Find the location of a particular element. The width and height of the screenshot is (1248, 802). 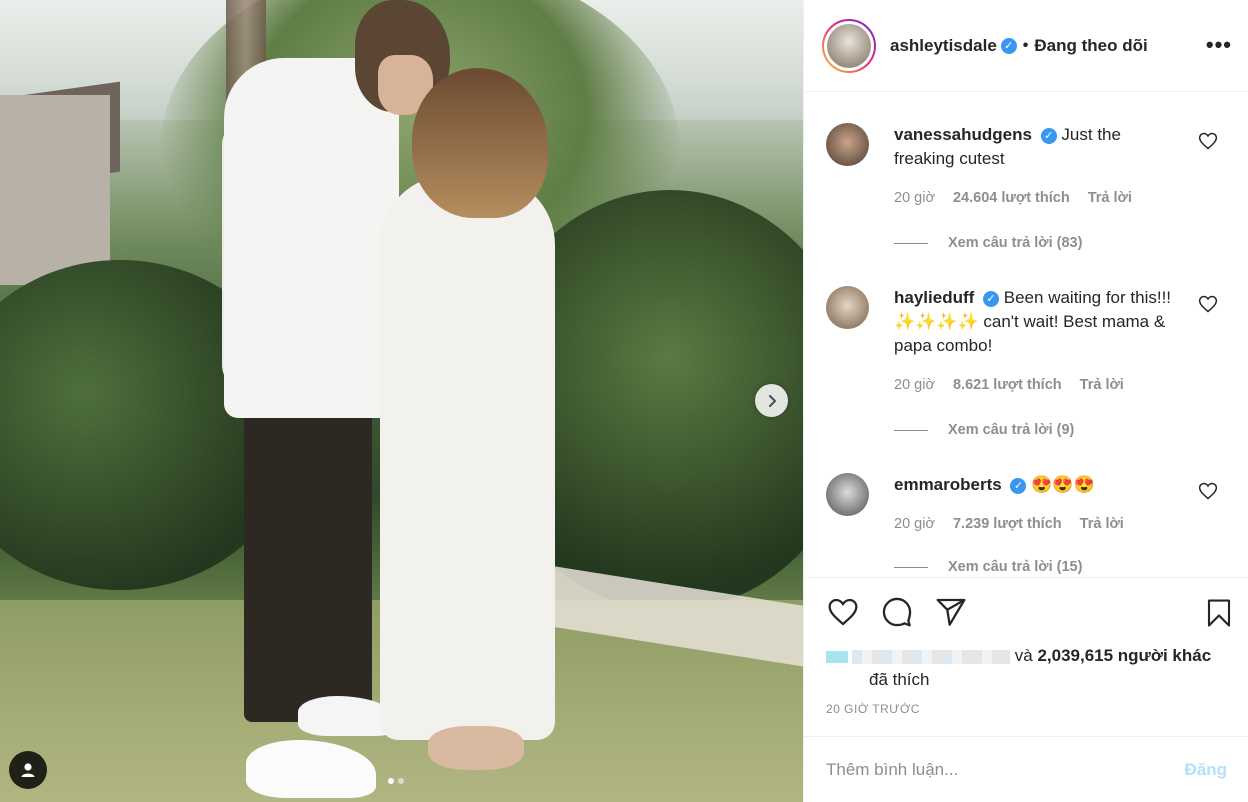

comment-meta: 20 giờ 7.239 lượt thích Trả lời is located at coordinates (1016, 524).